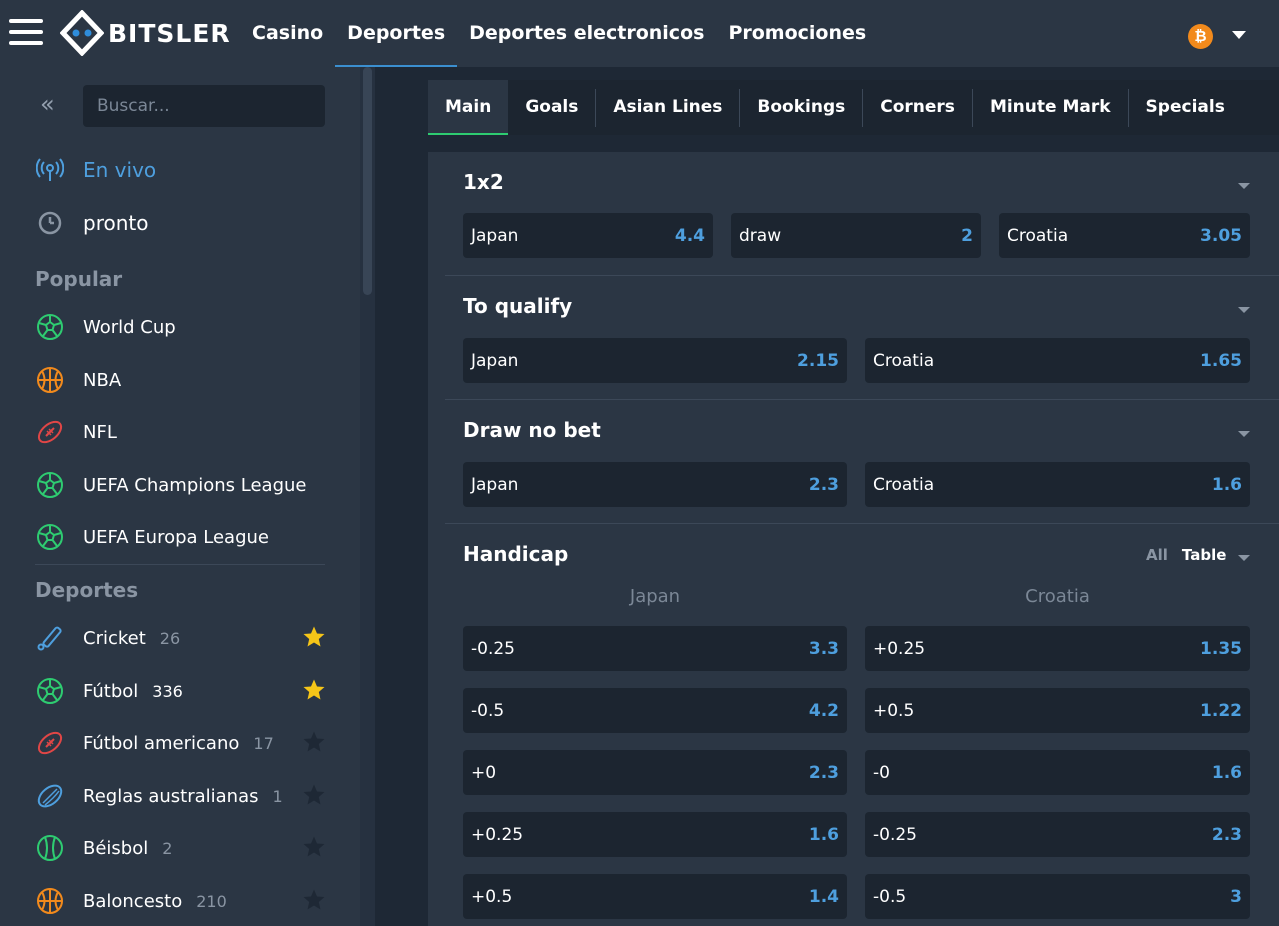  What do you see at coordinates (1057, 710) in the screenshot?
I see `odds-button: +0.5 1.22` at bounding box center [1057, 710].